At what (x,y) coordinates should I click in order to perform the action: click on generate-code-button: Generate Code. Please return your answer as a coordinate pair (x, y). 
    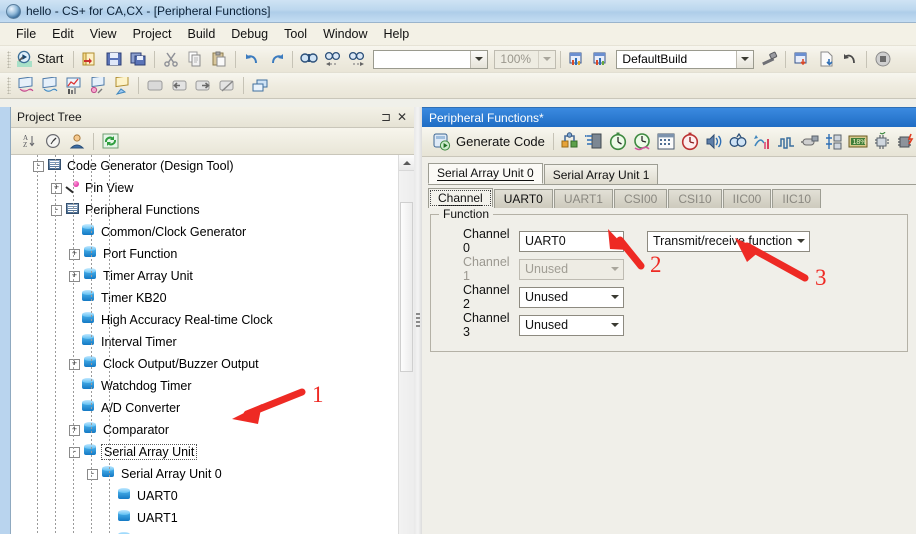
    Looking at the image, I should click on (488, 142).